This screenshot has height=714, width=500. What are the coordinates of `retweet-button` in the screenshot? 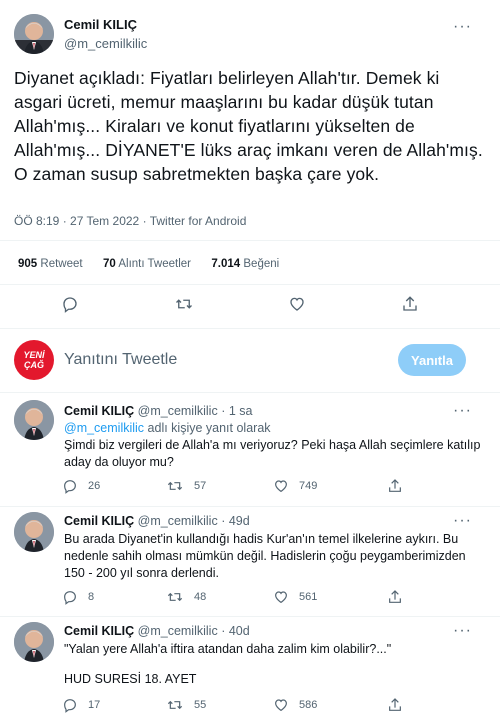 It's located at (184, 304).